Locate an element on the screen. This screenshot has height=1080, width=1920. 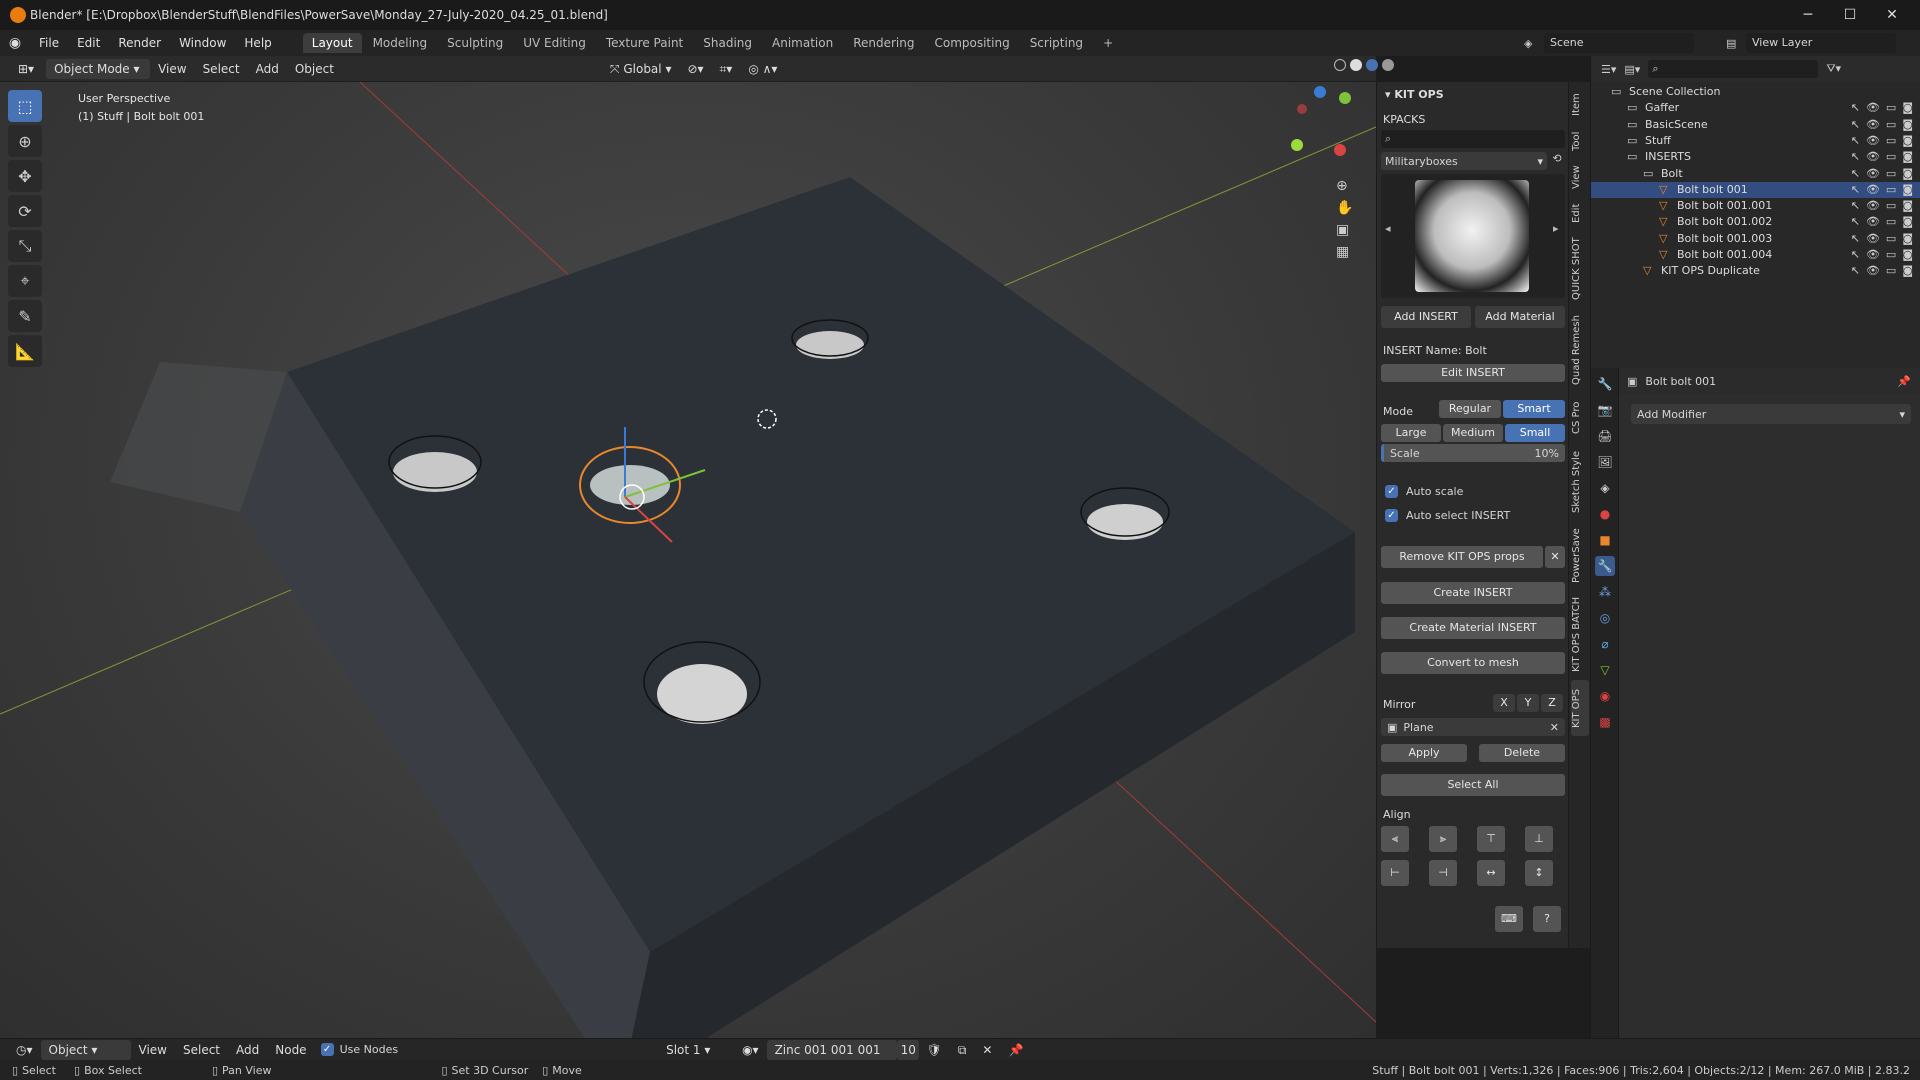
align-top-icon: ⊤ is located at coordinates (1491, 839).